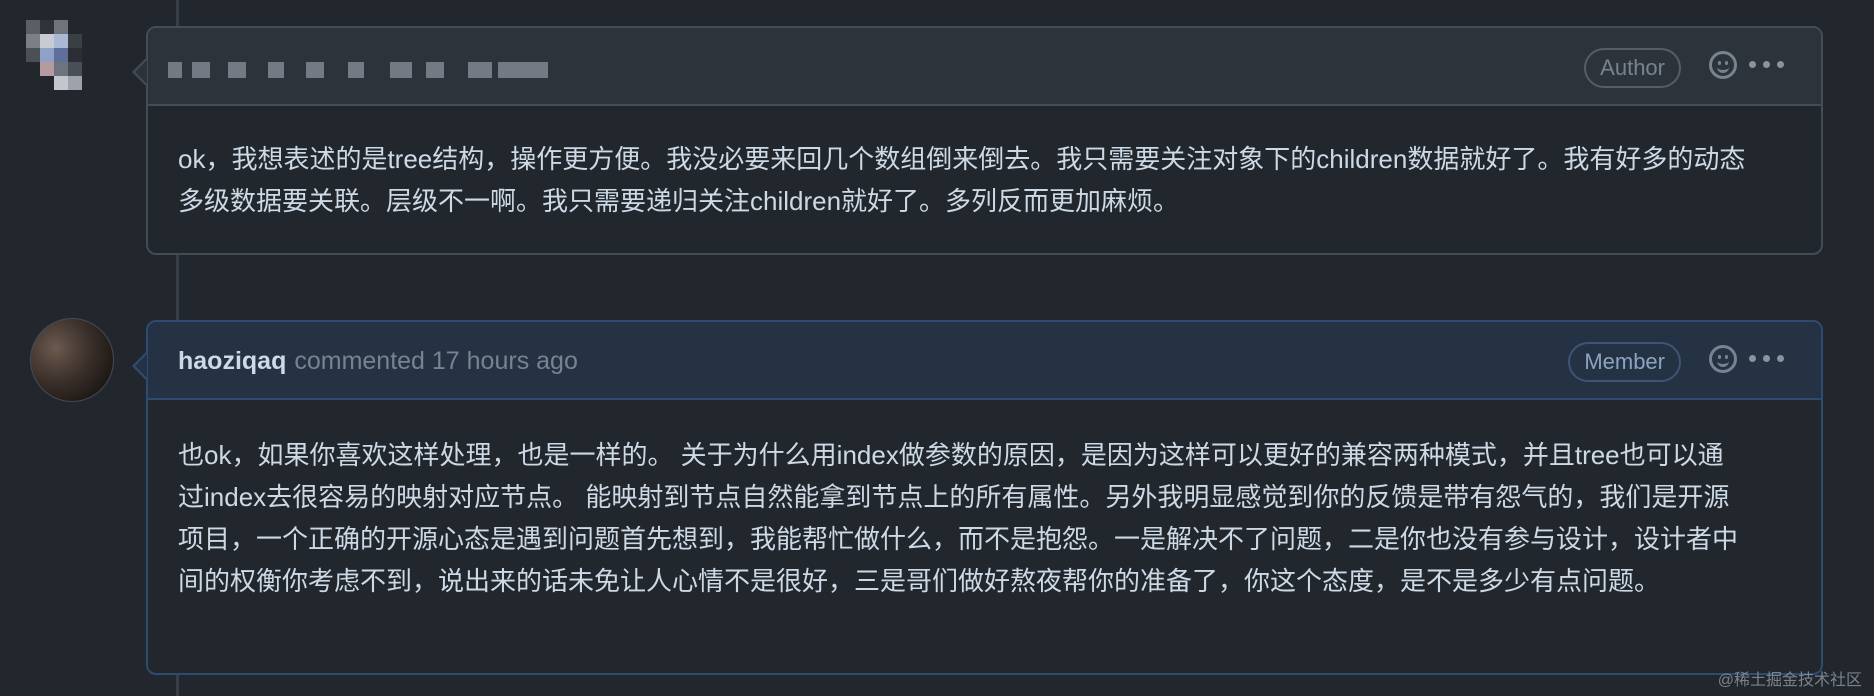 This screenshot has width=1874, height=696. I want to click on watermark: @稀土掘金技术社区, so click(1789, 680).